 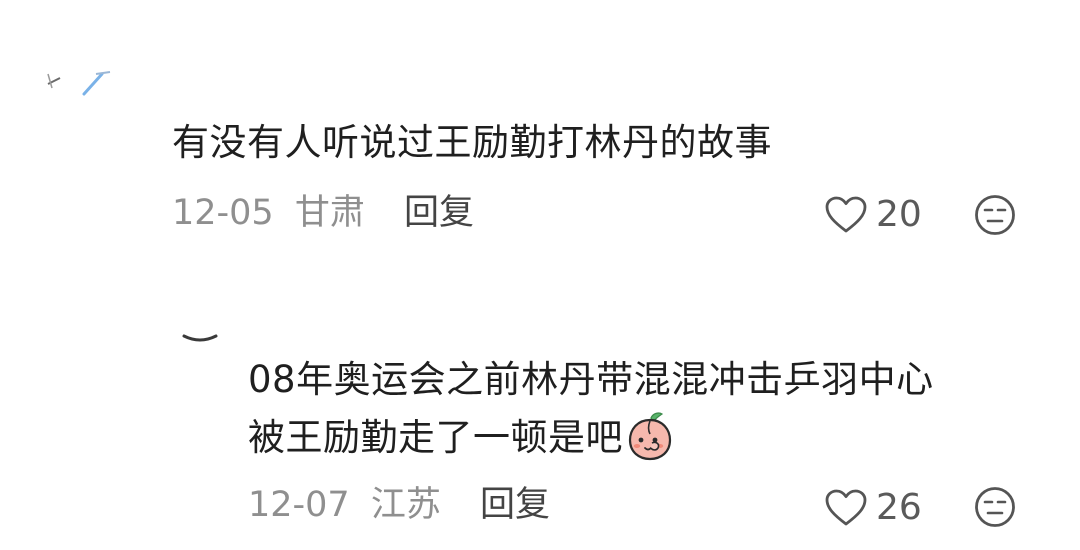 I want to click on reply-avatar, so click(x=200, y=336).